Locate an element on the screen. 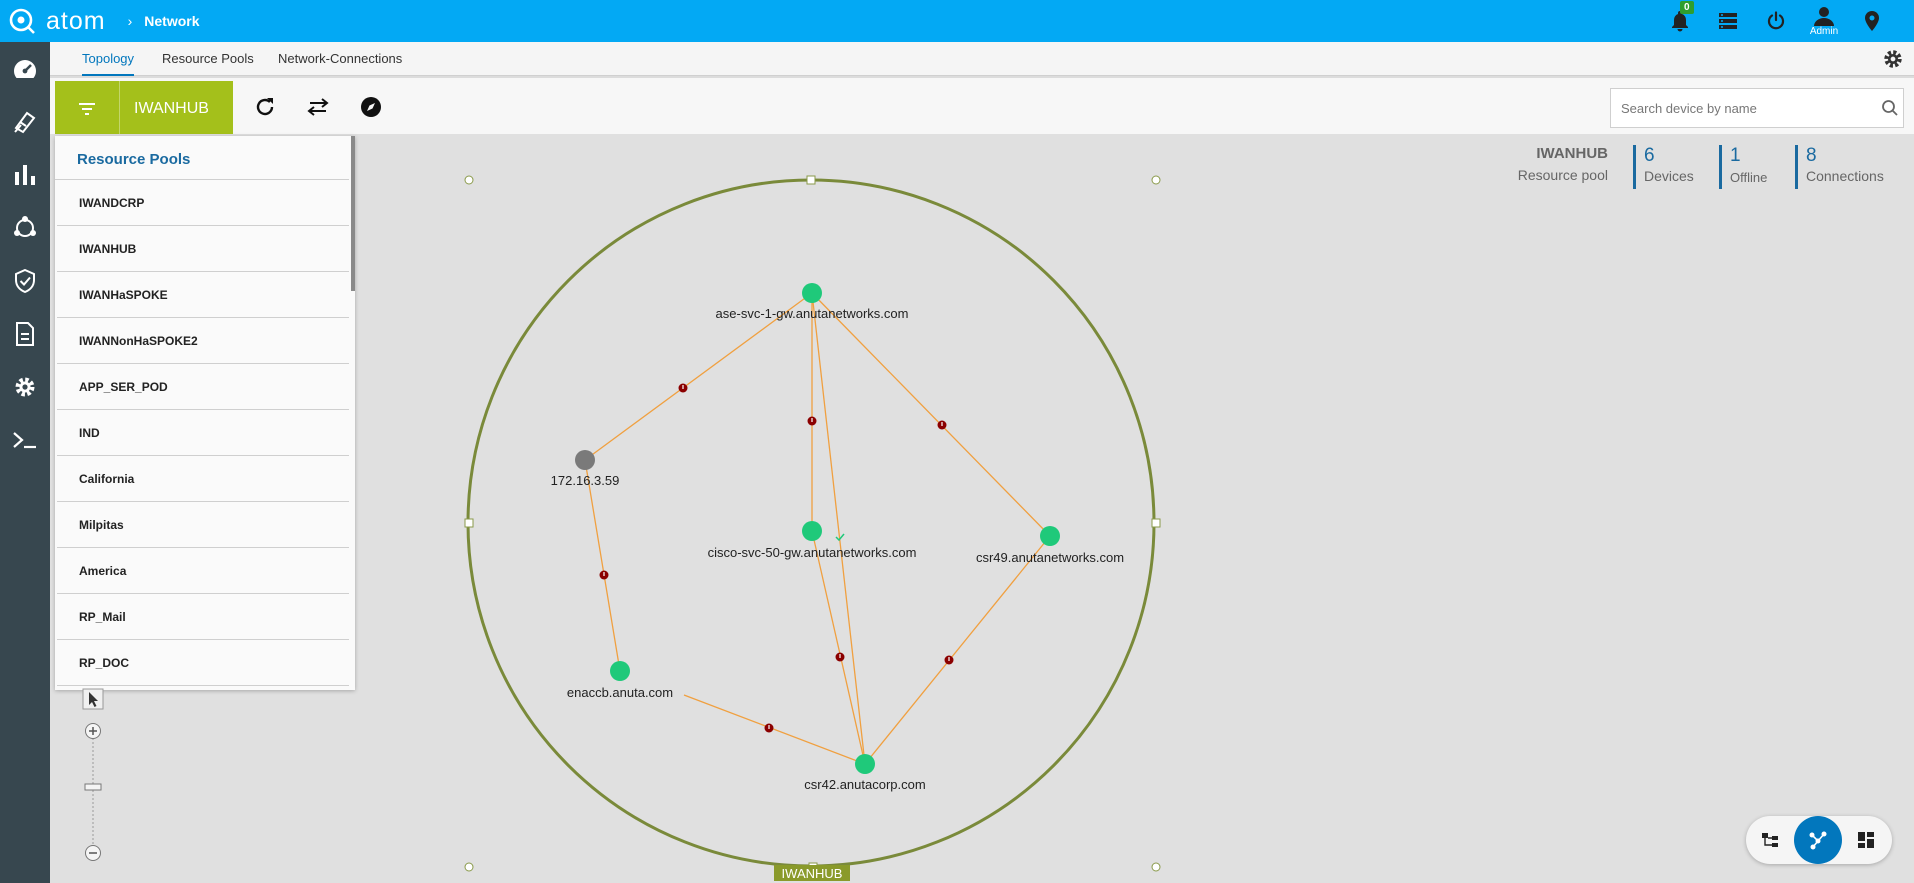 The height and width of the screenshot is (883, 1914). filter-icon is located at coordinates (87, 108).